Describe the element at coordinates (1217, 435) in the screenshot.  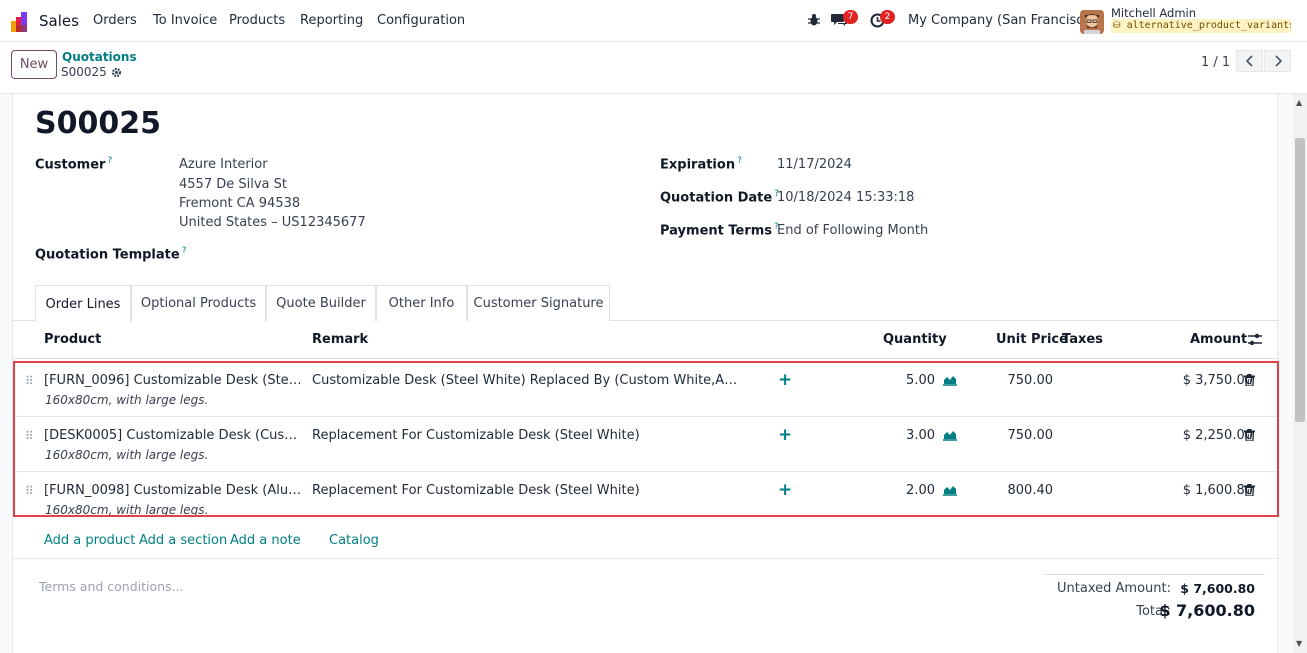
I see `row-amount: $ 2,250.00` at that location.